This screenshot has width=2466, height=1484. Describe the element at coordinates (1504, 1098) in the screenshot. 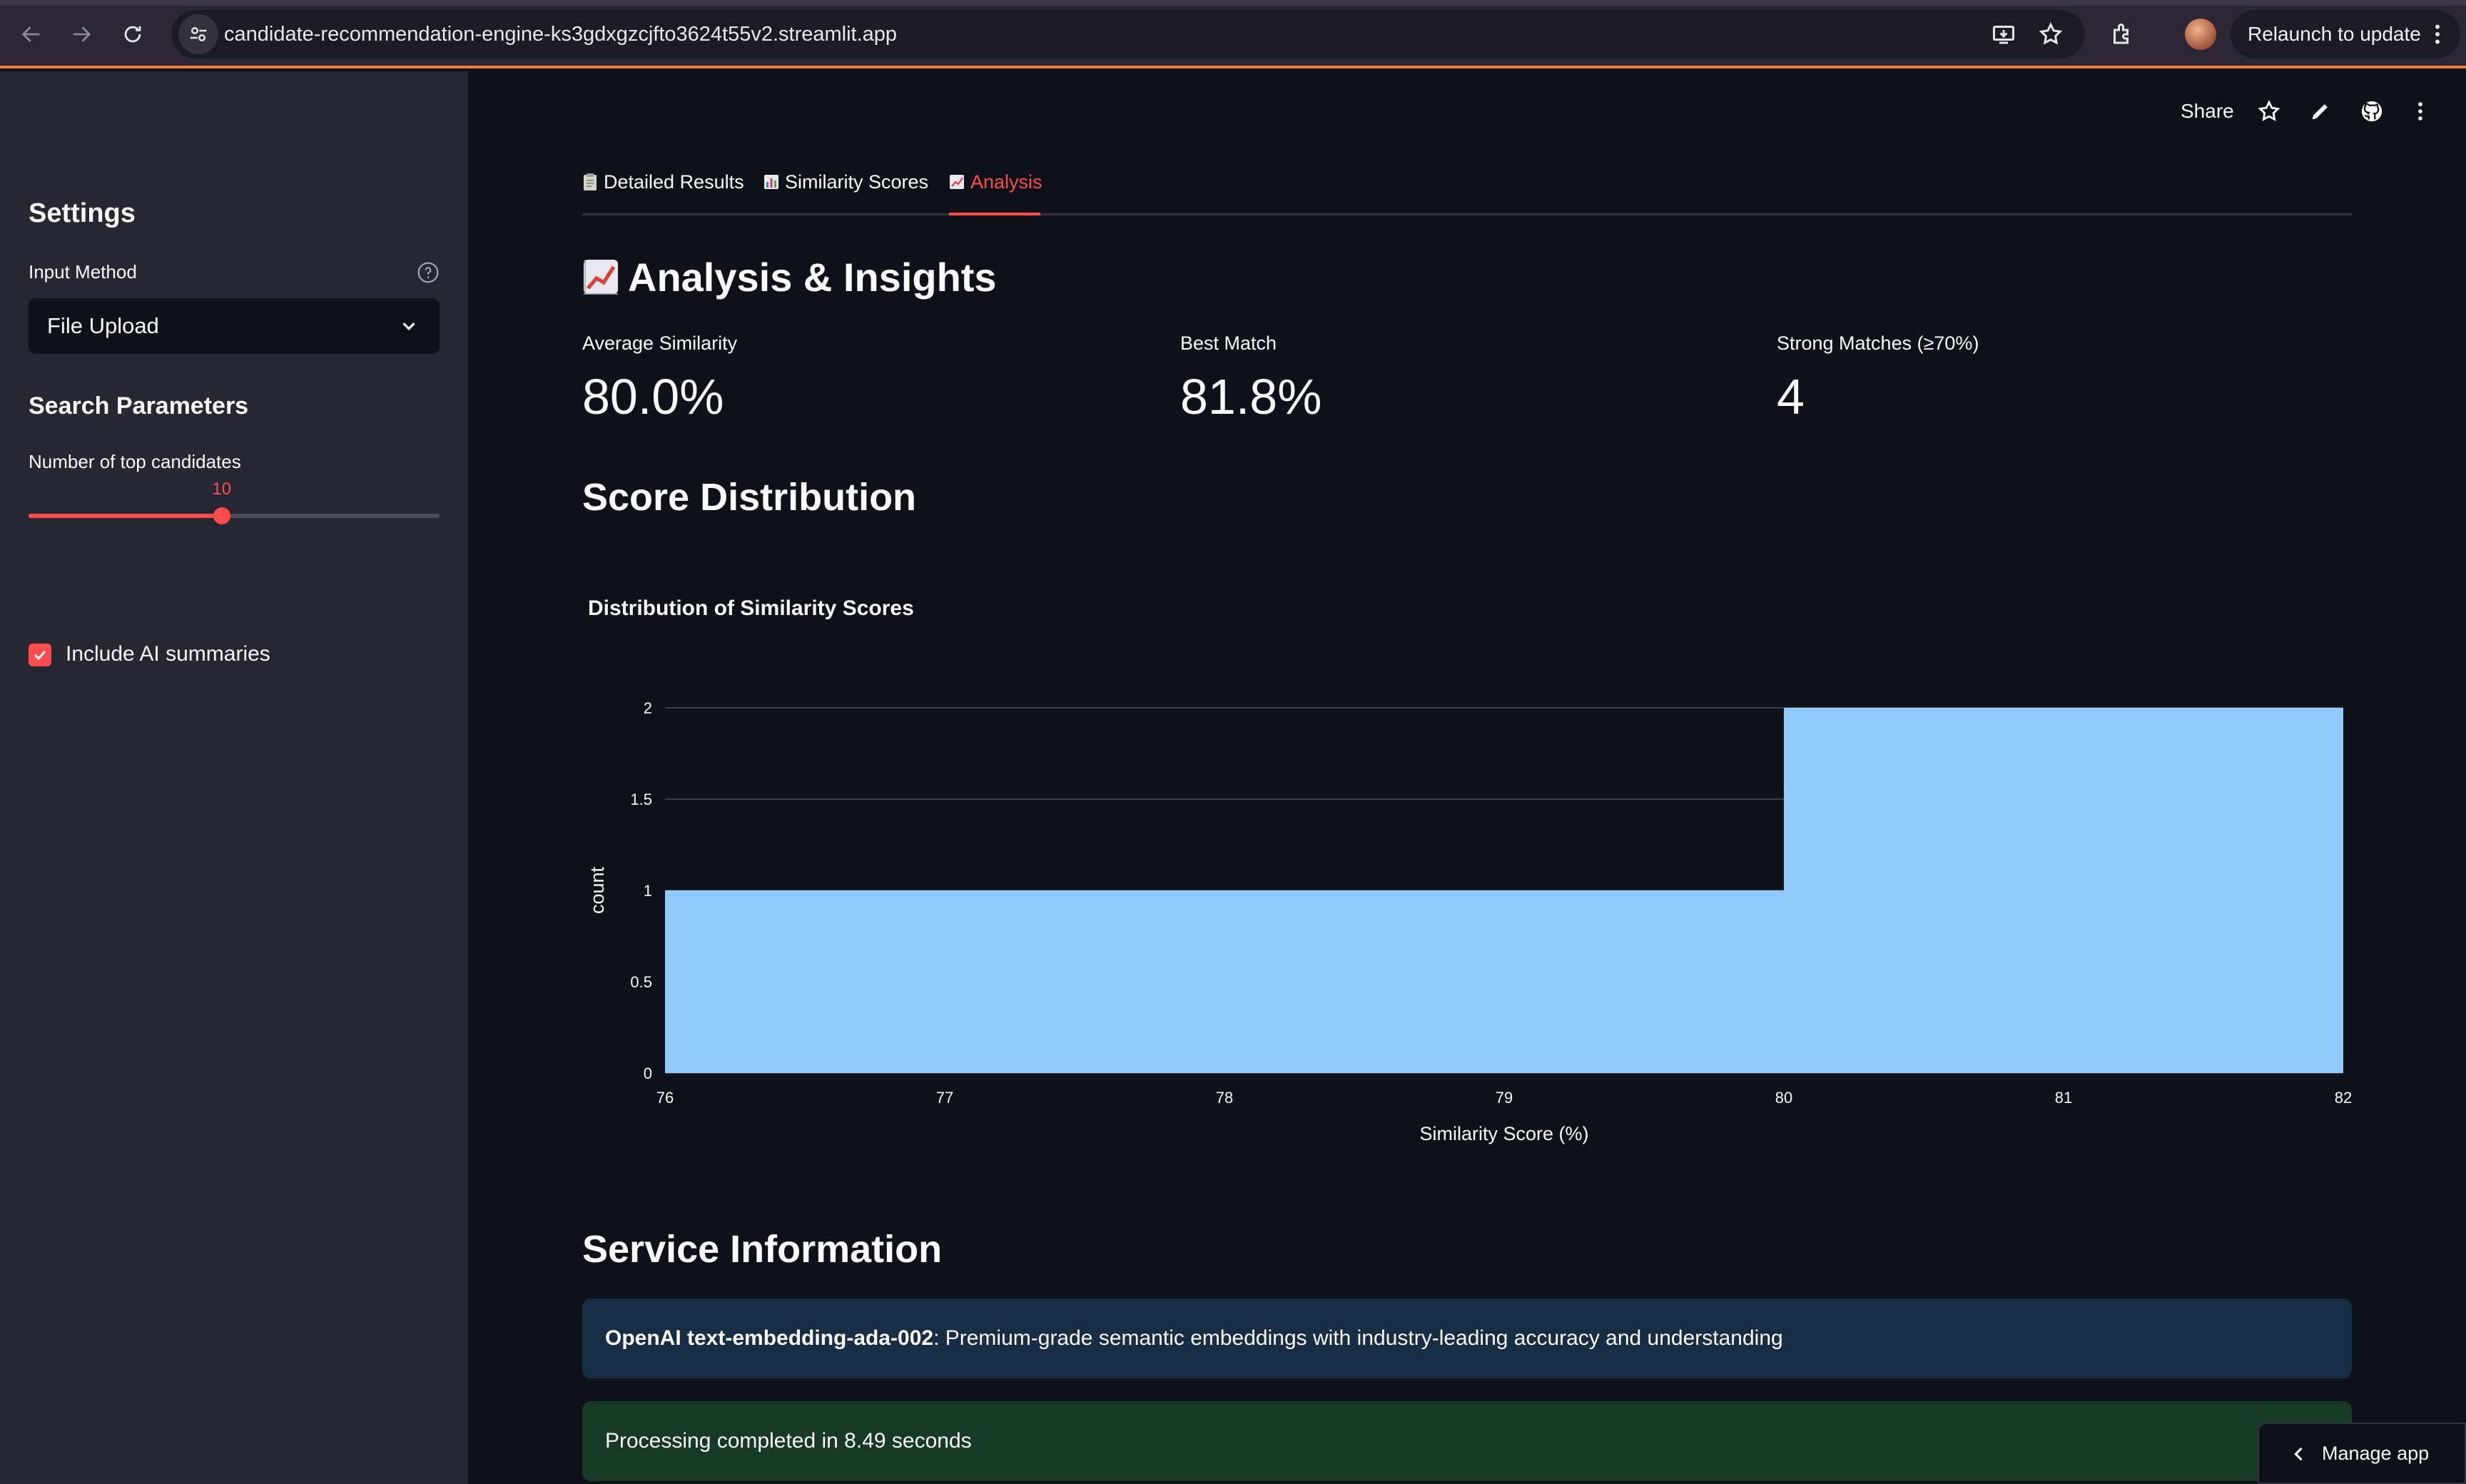

I see `x-tick-label: 79` at that location.